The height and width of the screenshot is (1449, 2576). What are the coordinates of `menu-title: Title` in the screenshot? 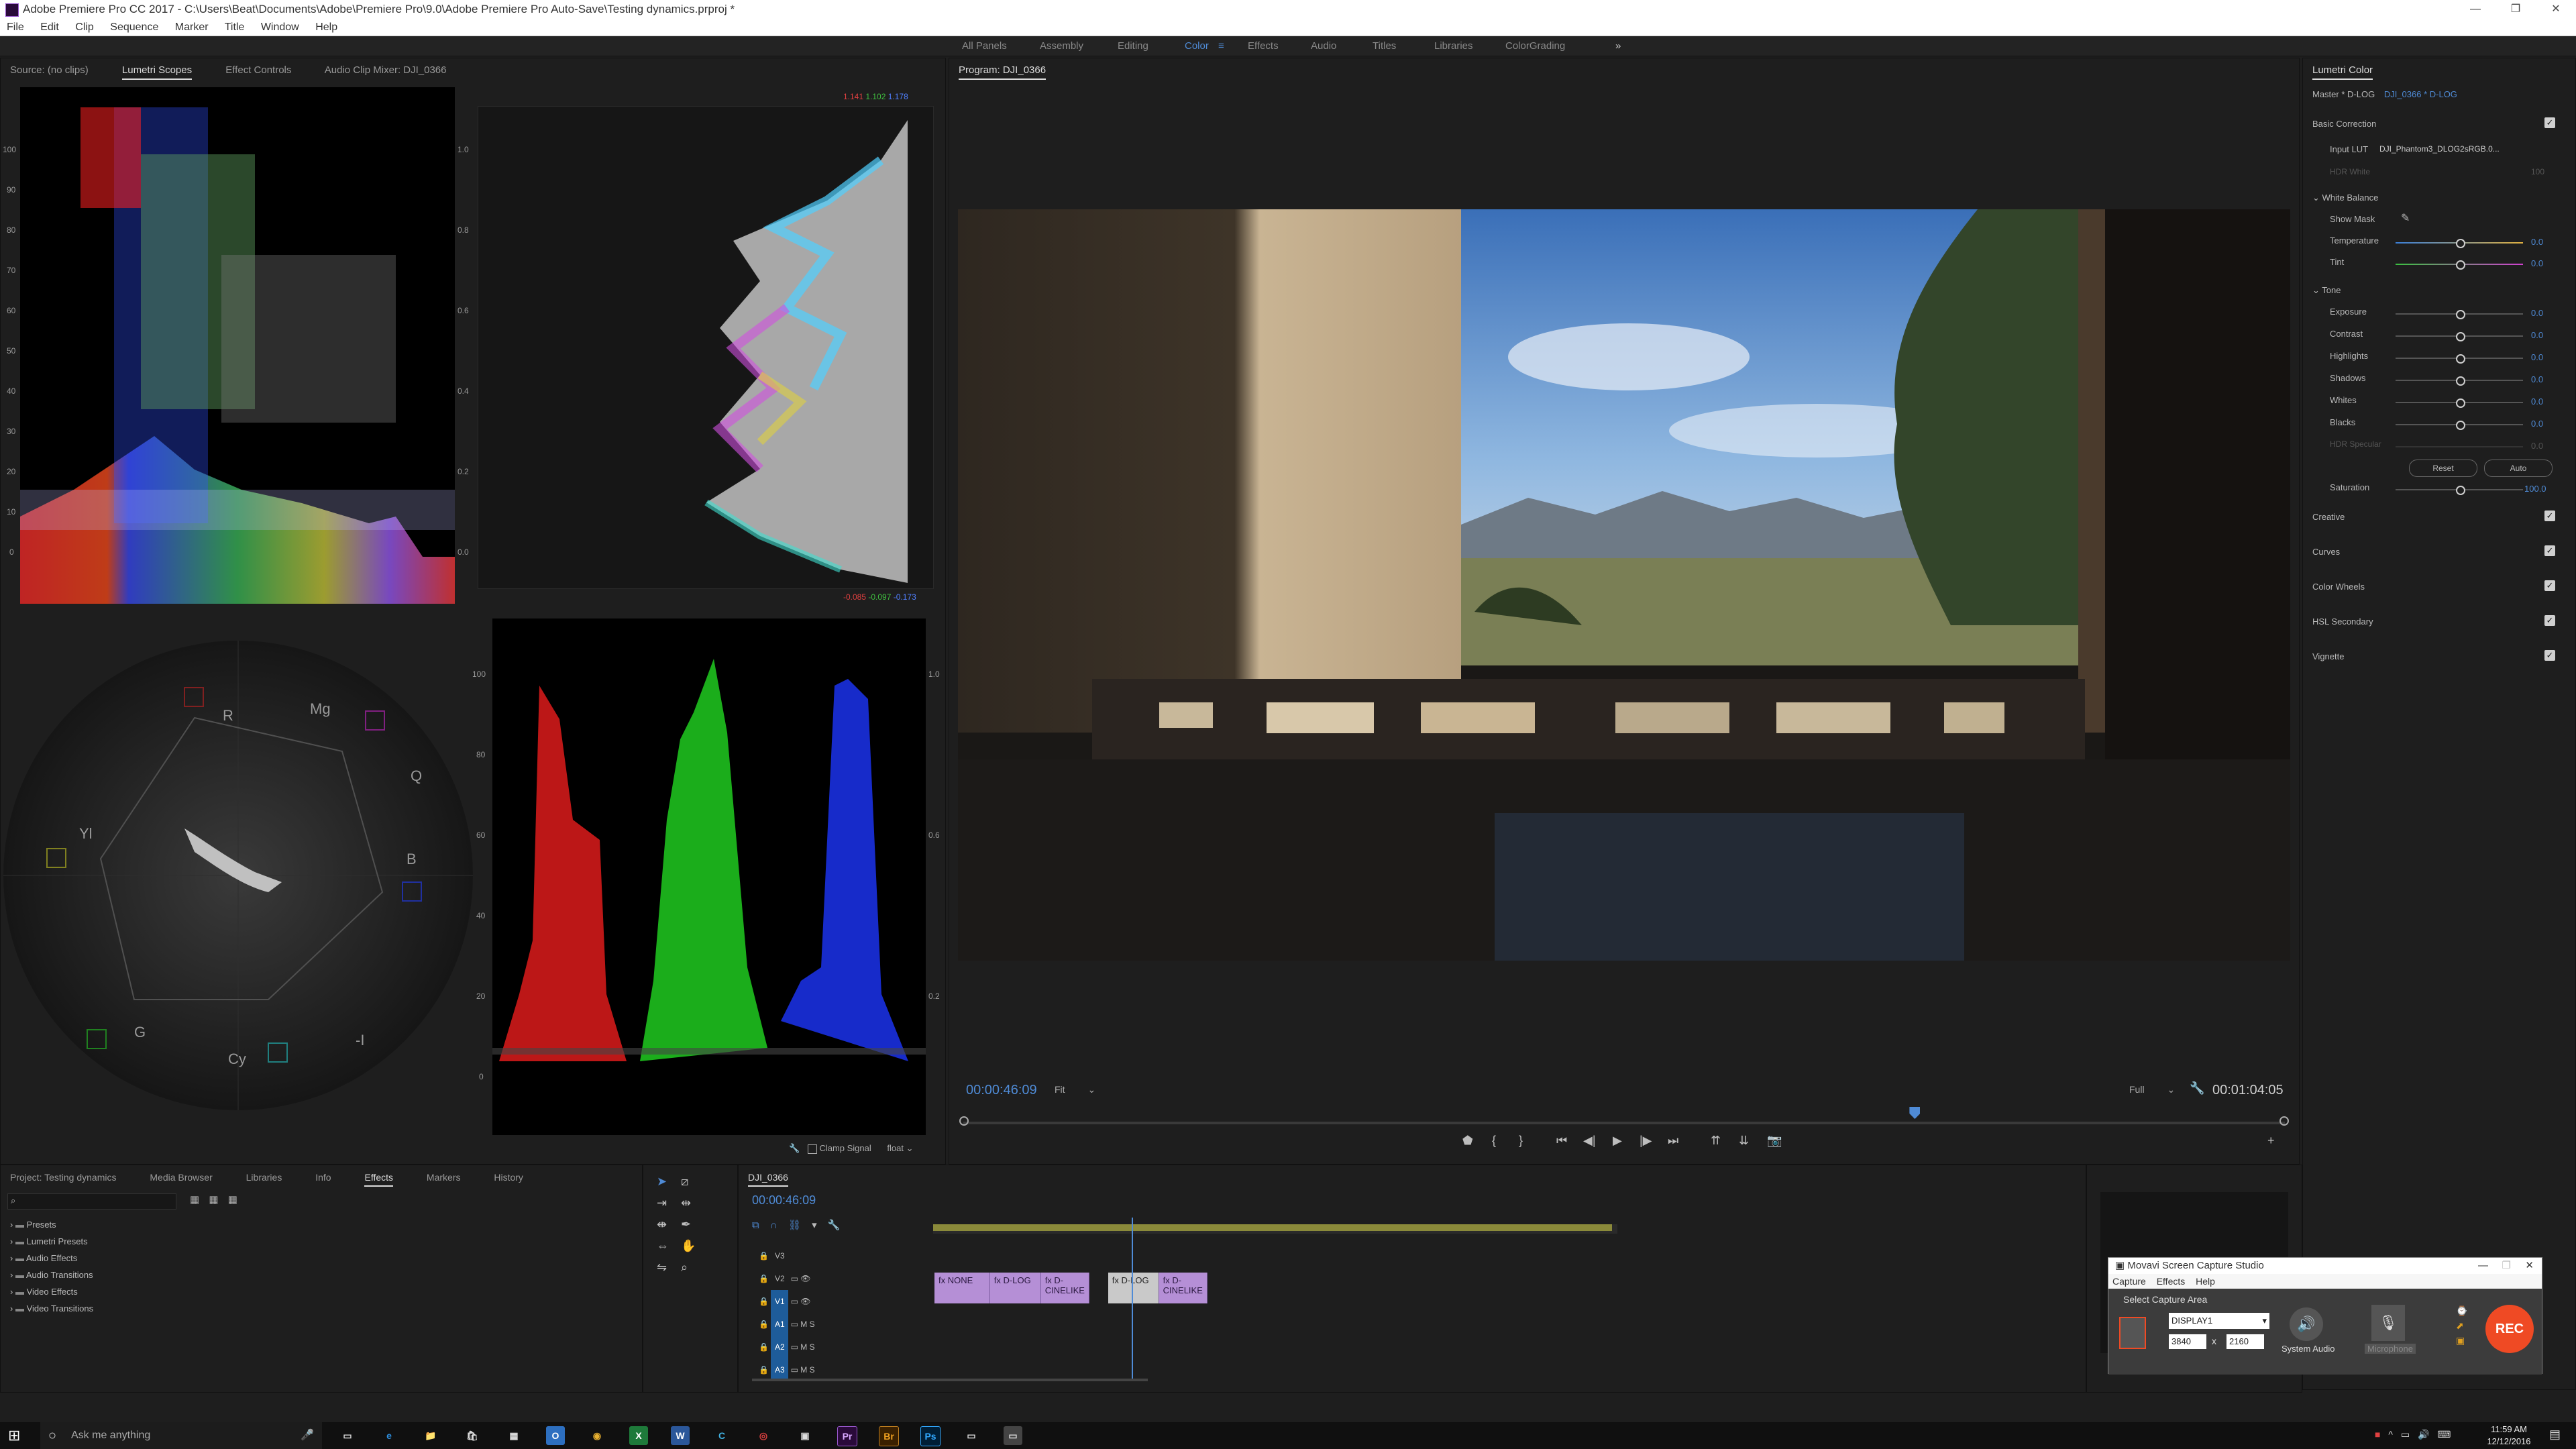 It's located at (235, 27).